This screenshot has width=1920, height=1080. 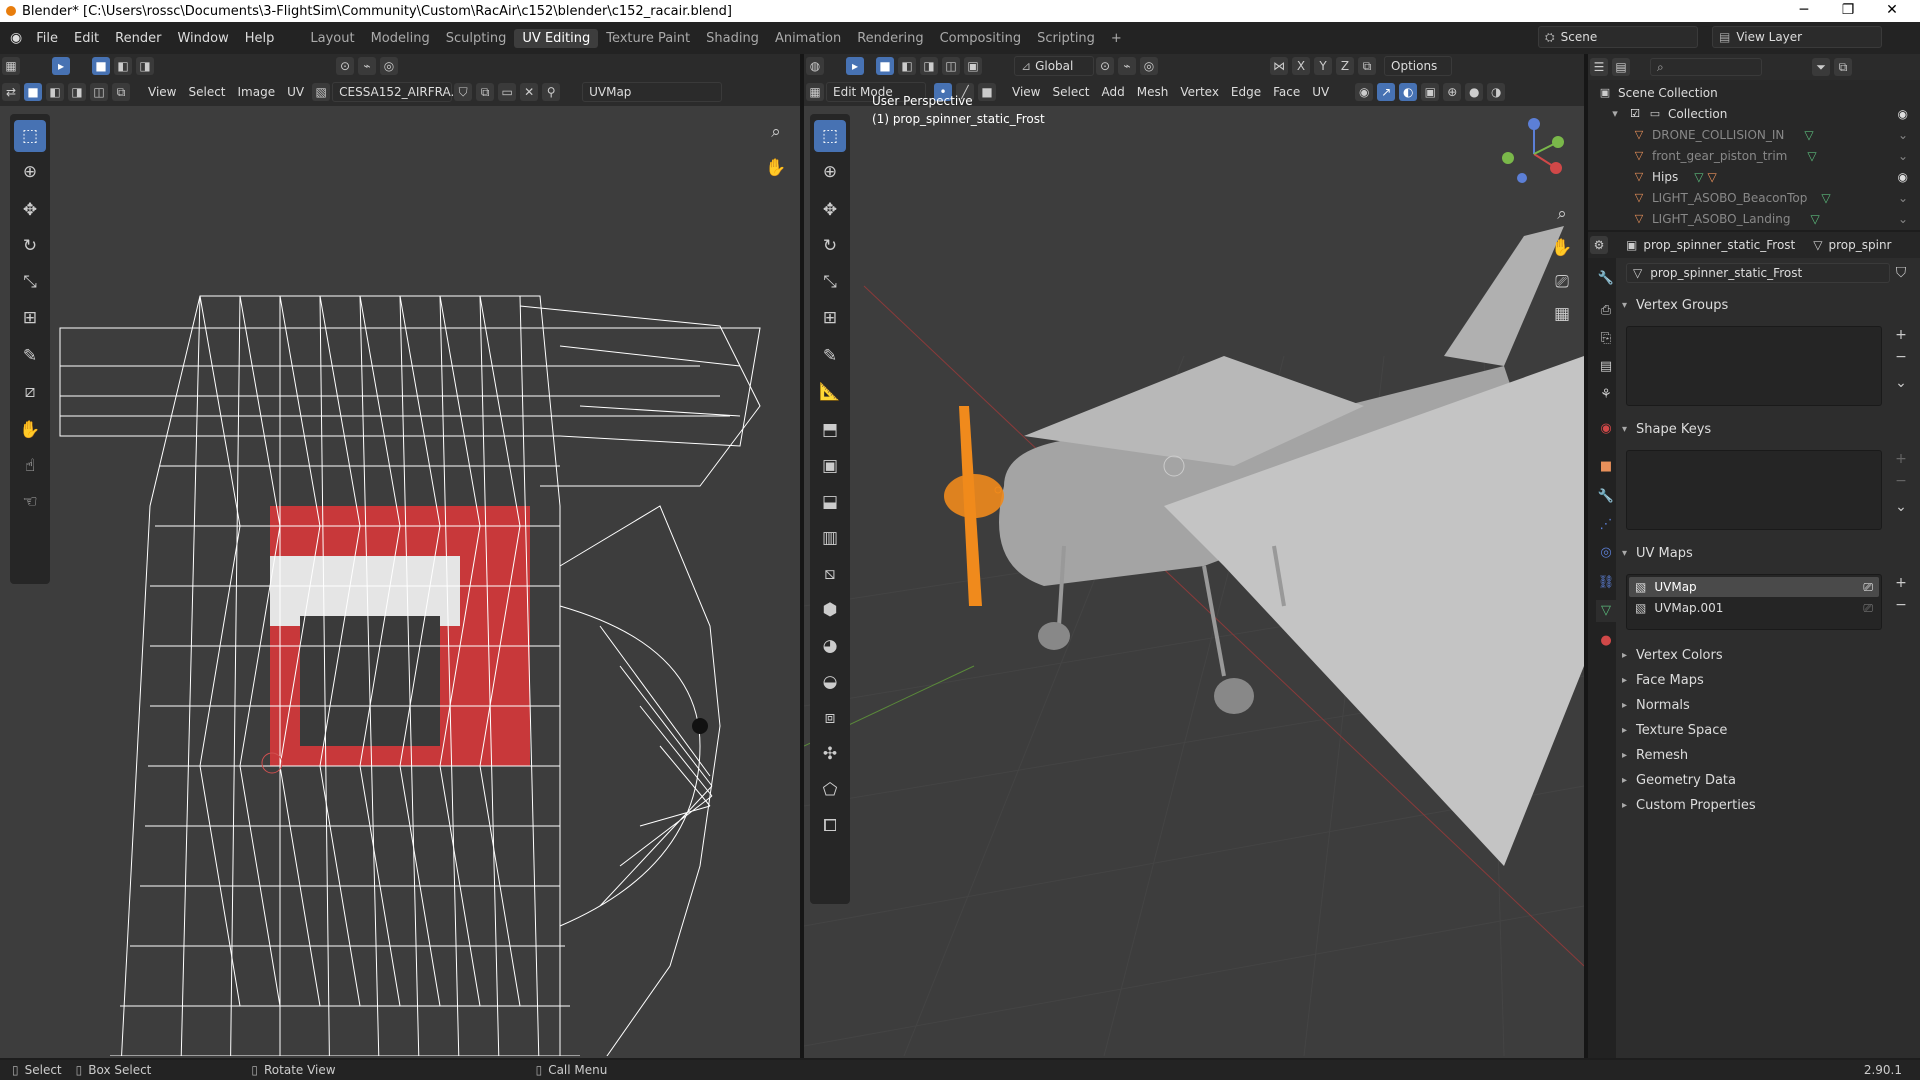 I want to click on vp-transform-tool-icon: ⊞, so click(x=830, y=318).